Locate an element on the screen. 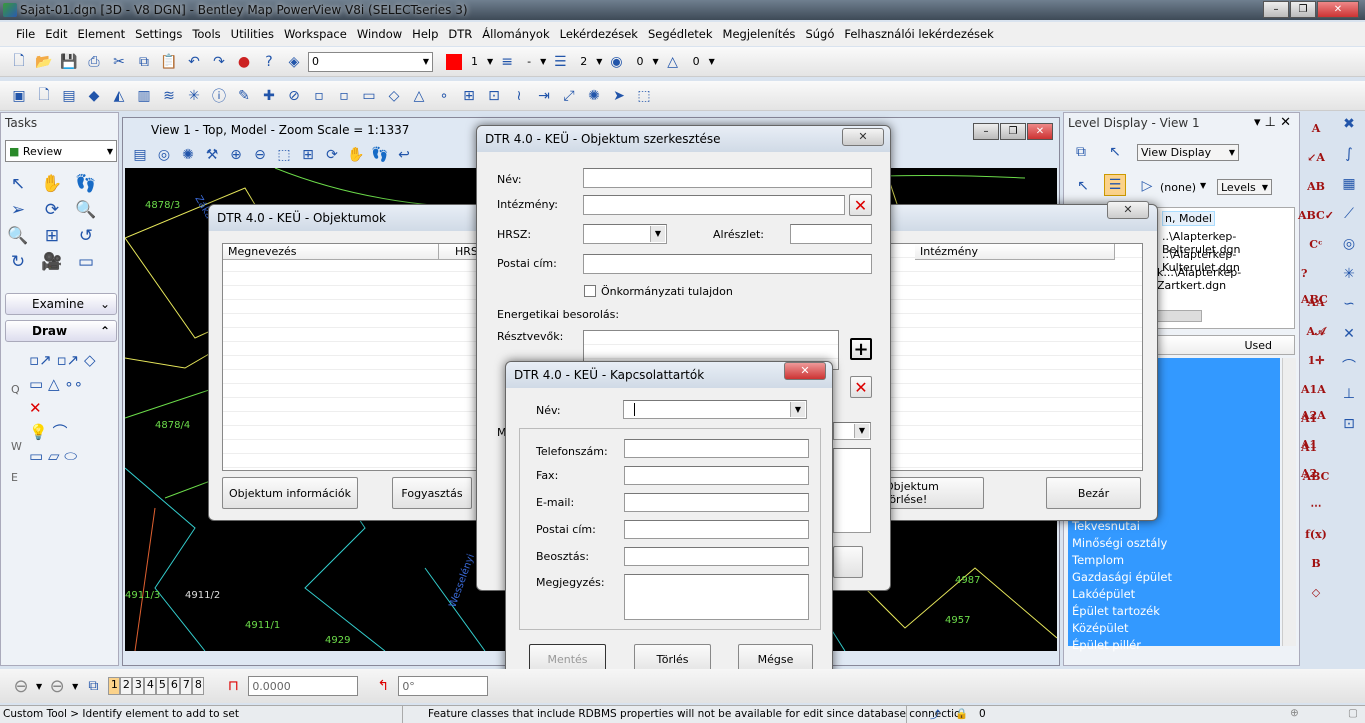  email-input is located at coordinates (716, 502).